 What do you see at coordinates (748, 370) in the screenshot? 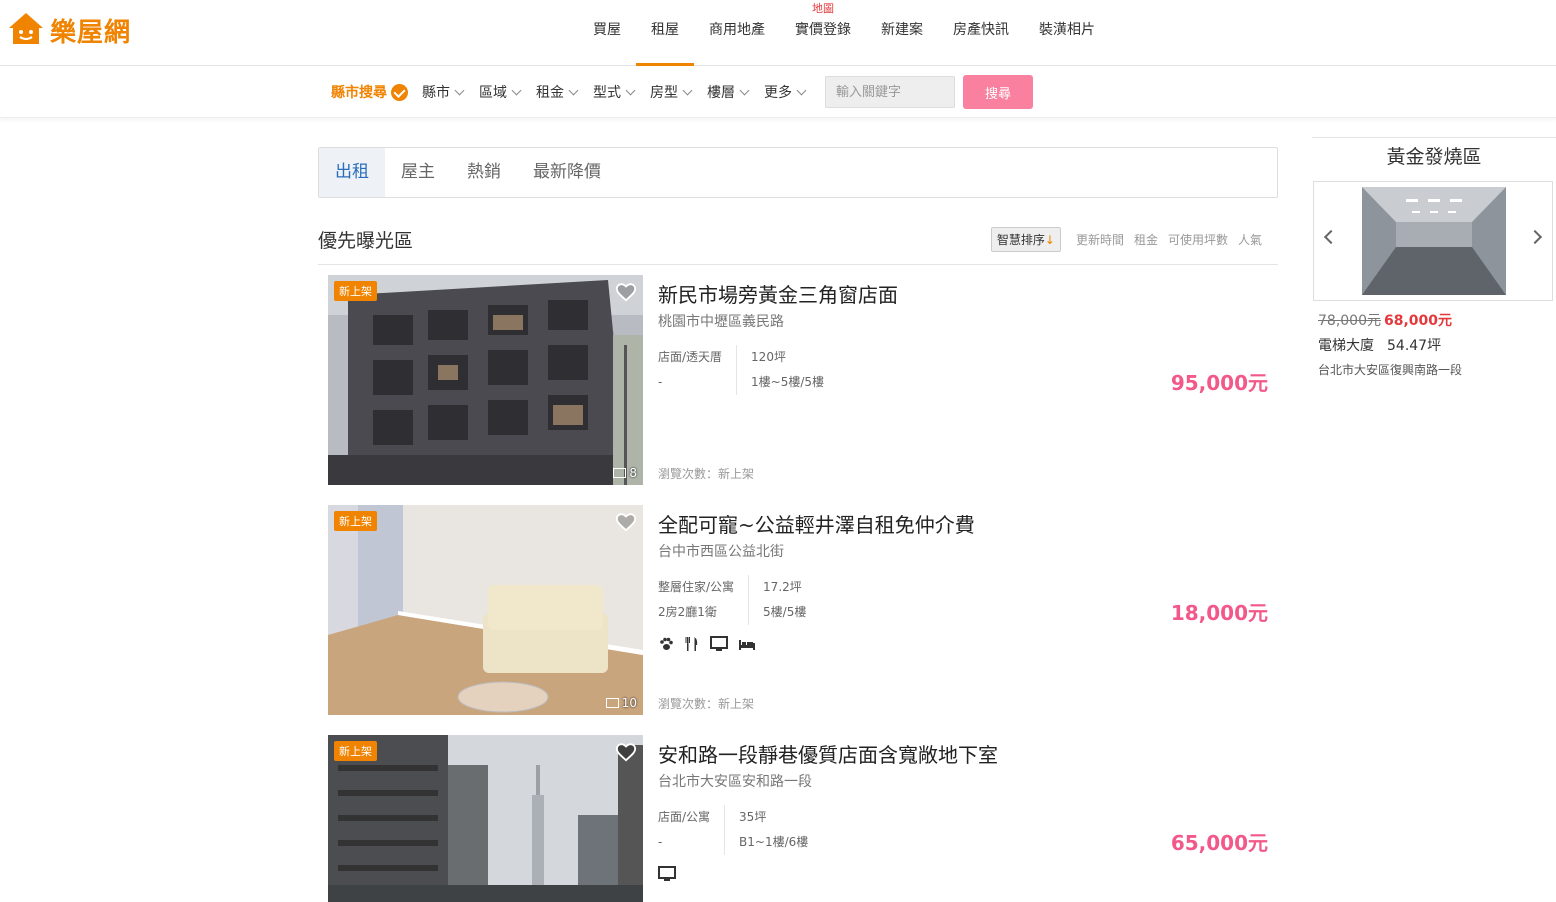
I see `listing-info: 店面/透天厝 - 120坪 1樓~5樓/5樓` at bounding box center [748, 370].